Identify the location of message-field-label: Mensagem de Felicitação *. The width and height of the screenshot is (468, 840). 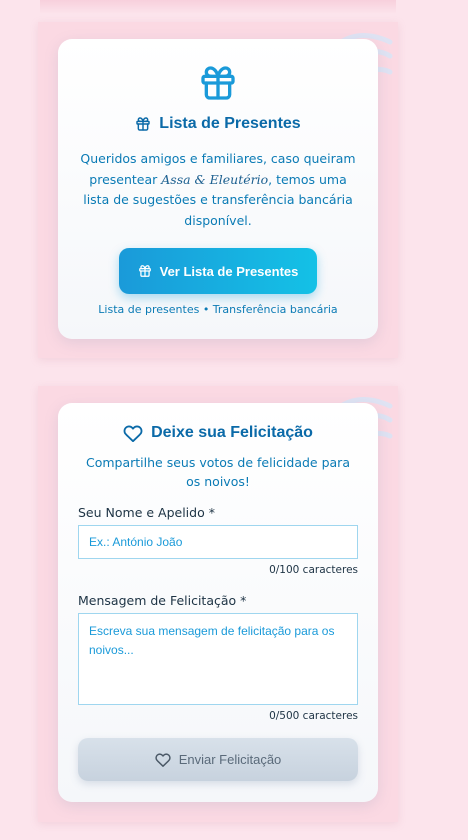
(162, 600).